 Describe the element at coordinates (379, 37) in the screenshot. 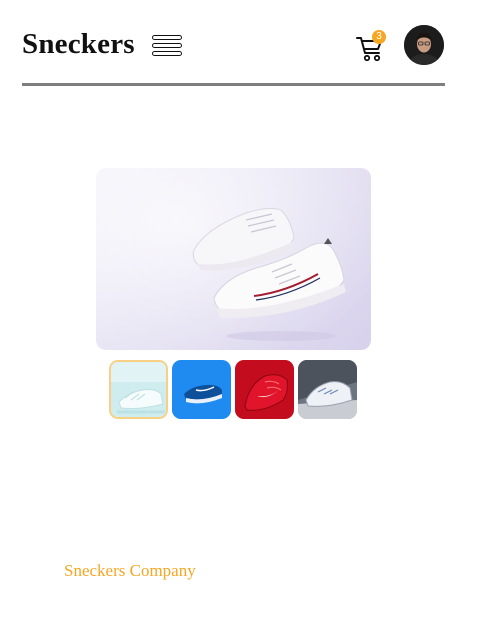

I see `cart-count-badge: 3` at that location.